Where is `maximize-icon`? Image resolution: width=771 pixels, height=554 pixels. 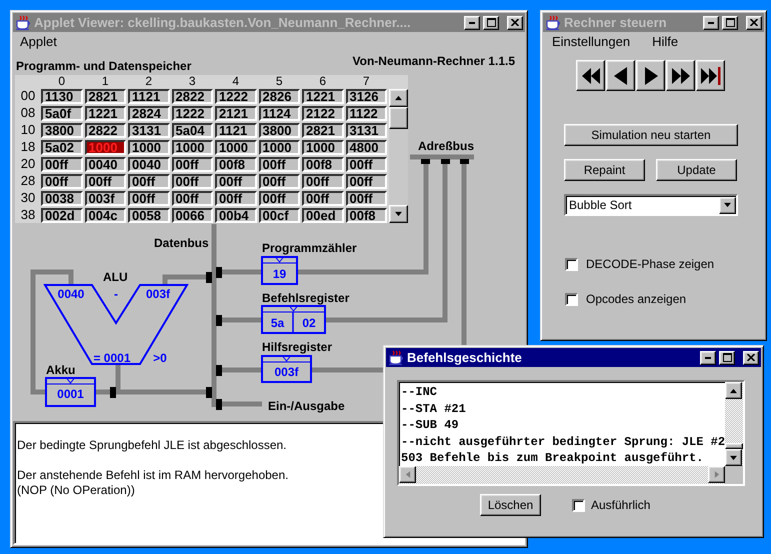 maximize-icon is located at coordinates (730, 22).